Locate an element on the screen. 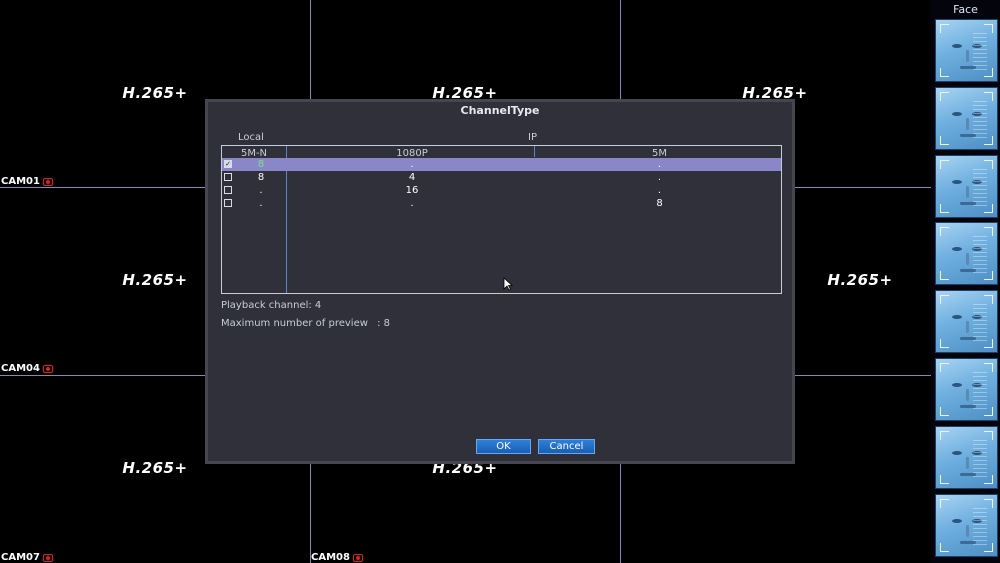  max-preview-info: Maximum number of preview : 8 is located at coordinates (305, 323).